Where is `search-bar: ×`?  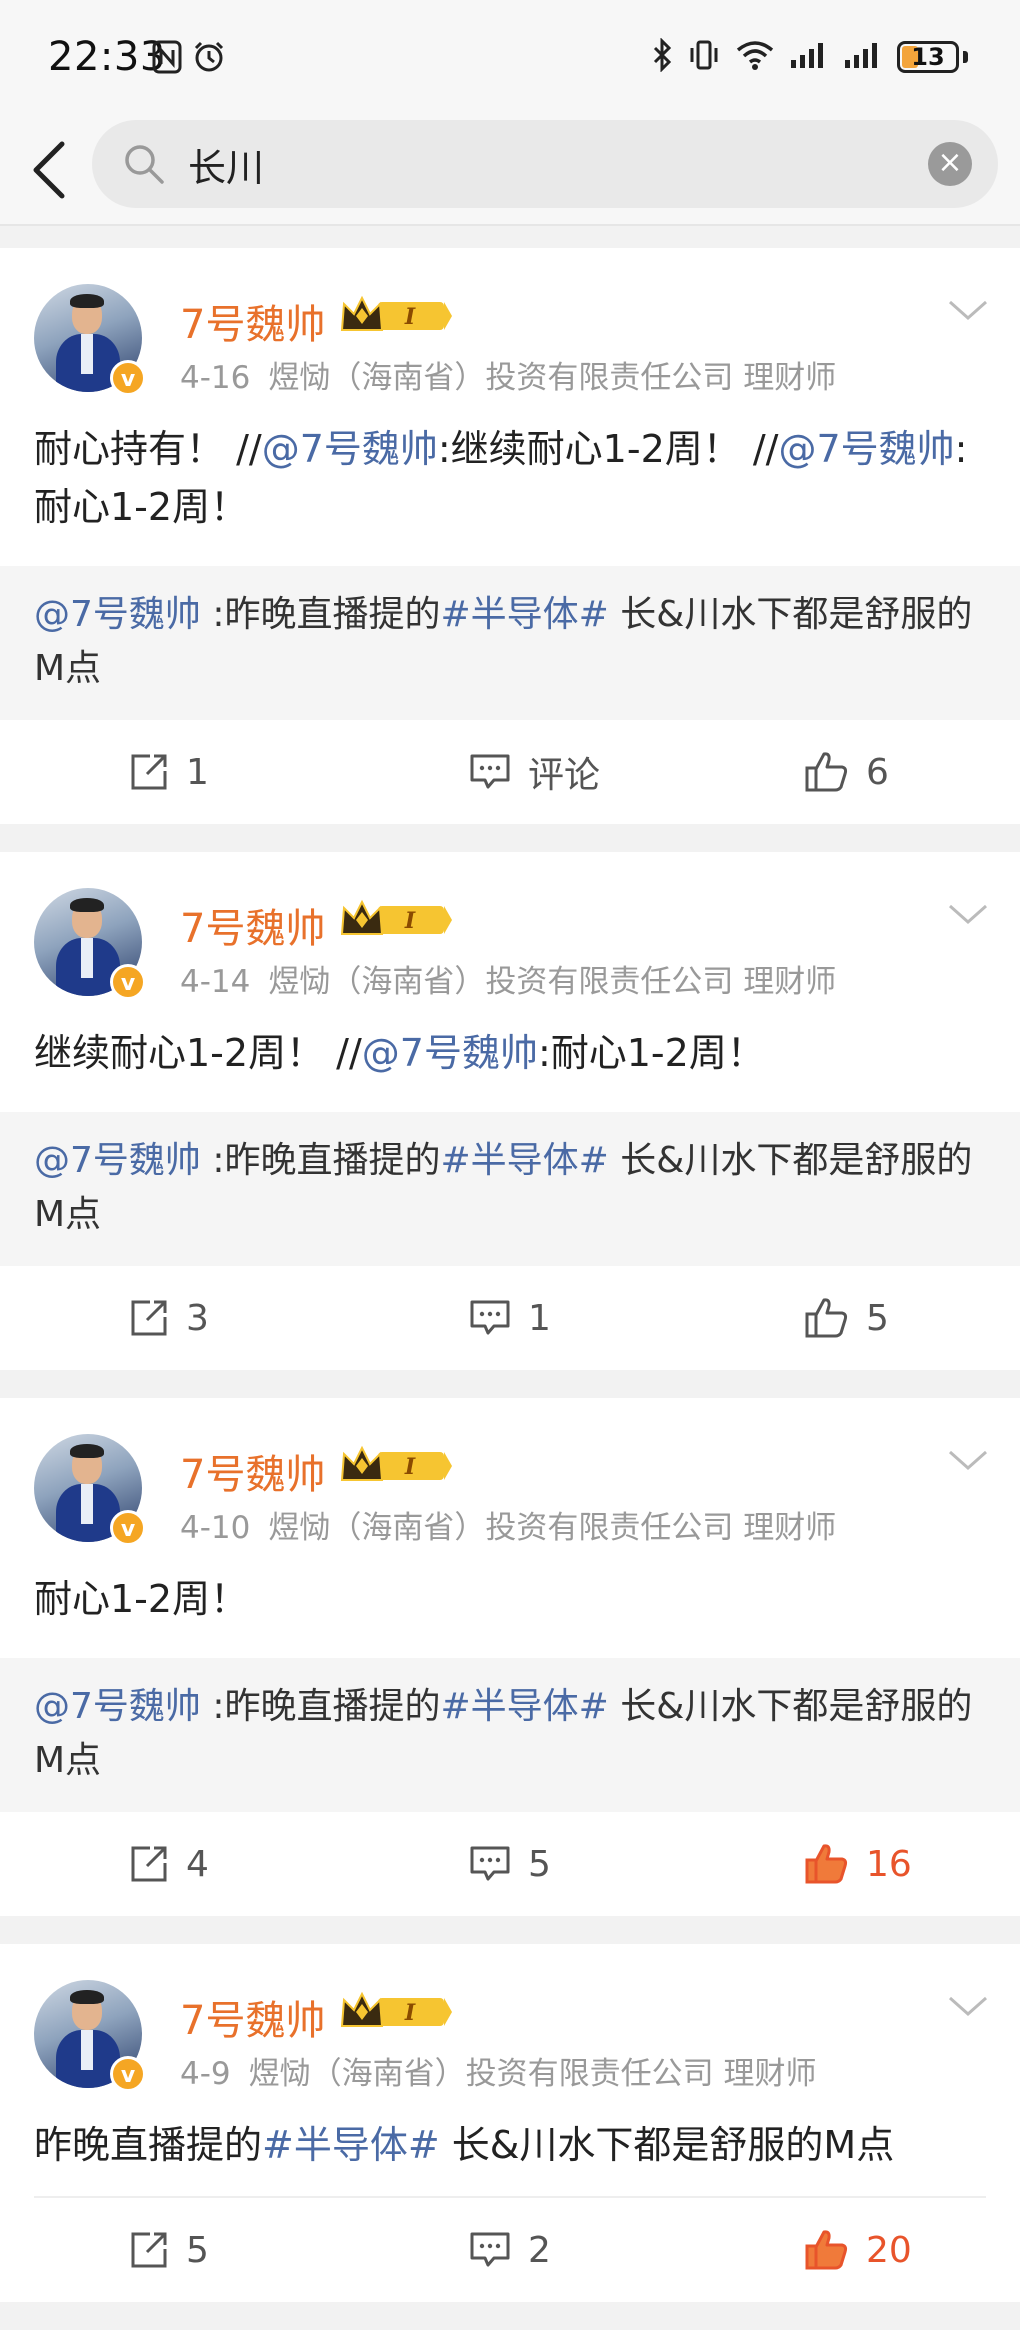 search-bar: × is located at coordinates (545, 164).